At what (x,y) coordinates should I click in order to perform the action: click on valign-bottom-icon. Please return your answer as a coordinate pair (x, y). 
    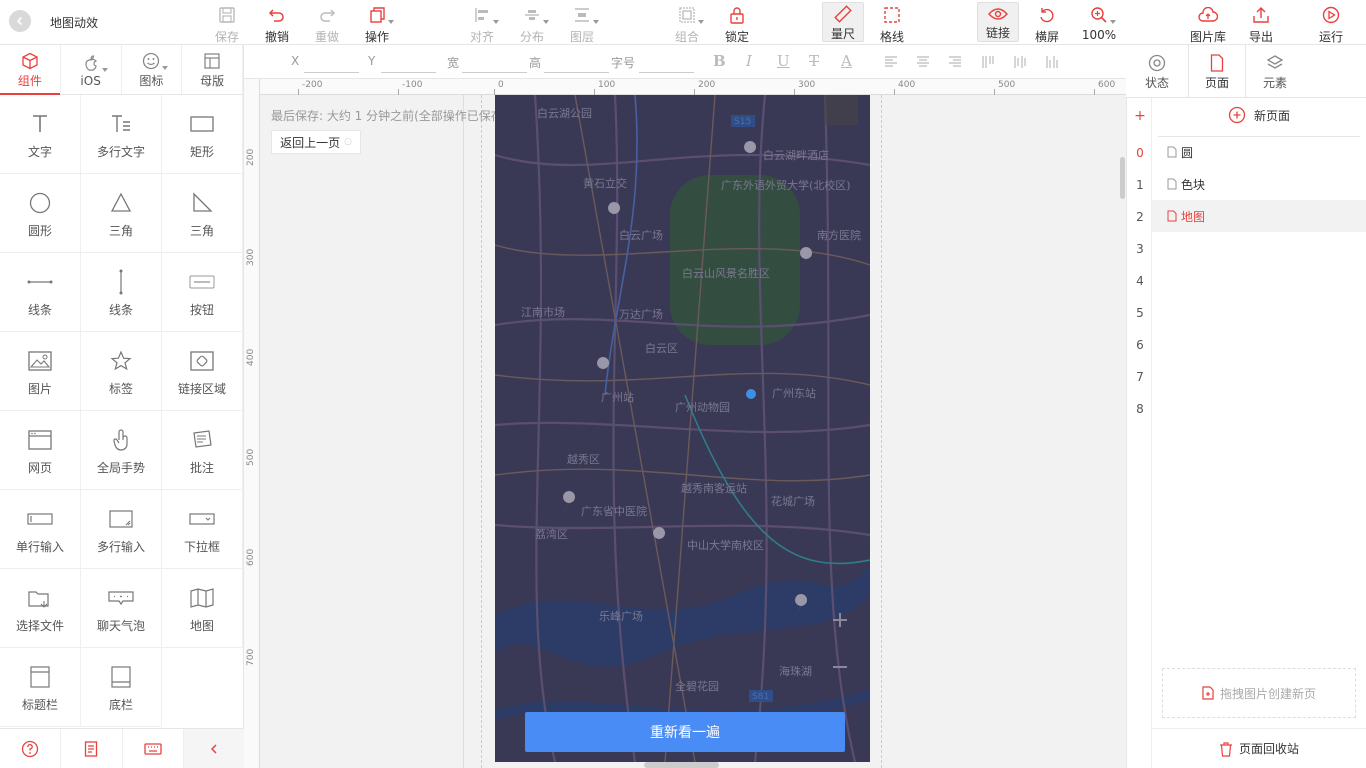
    Looking at the image, I should click on (1052, 62).